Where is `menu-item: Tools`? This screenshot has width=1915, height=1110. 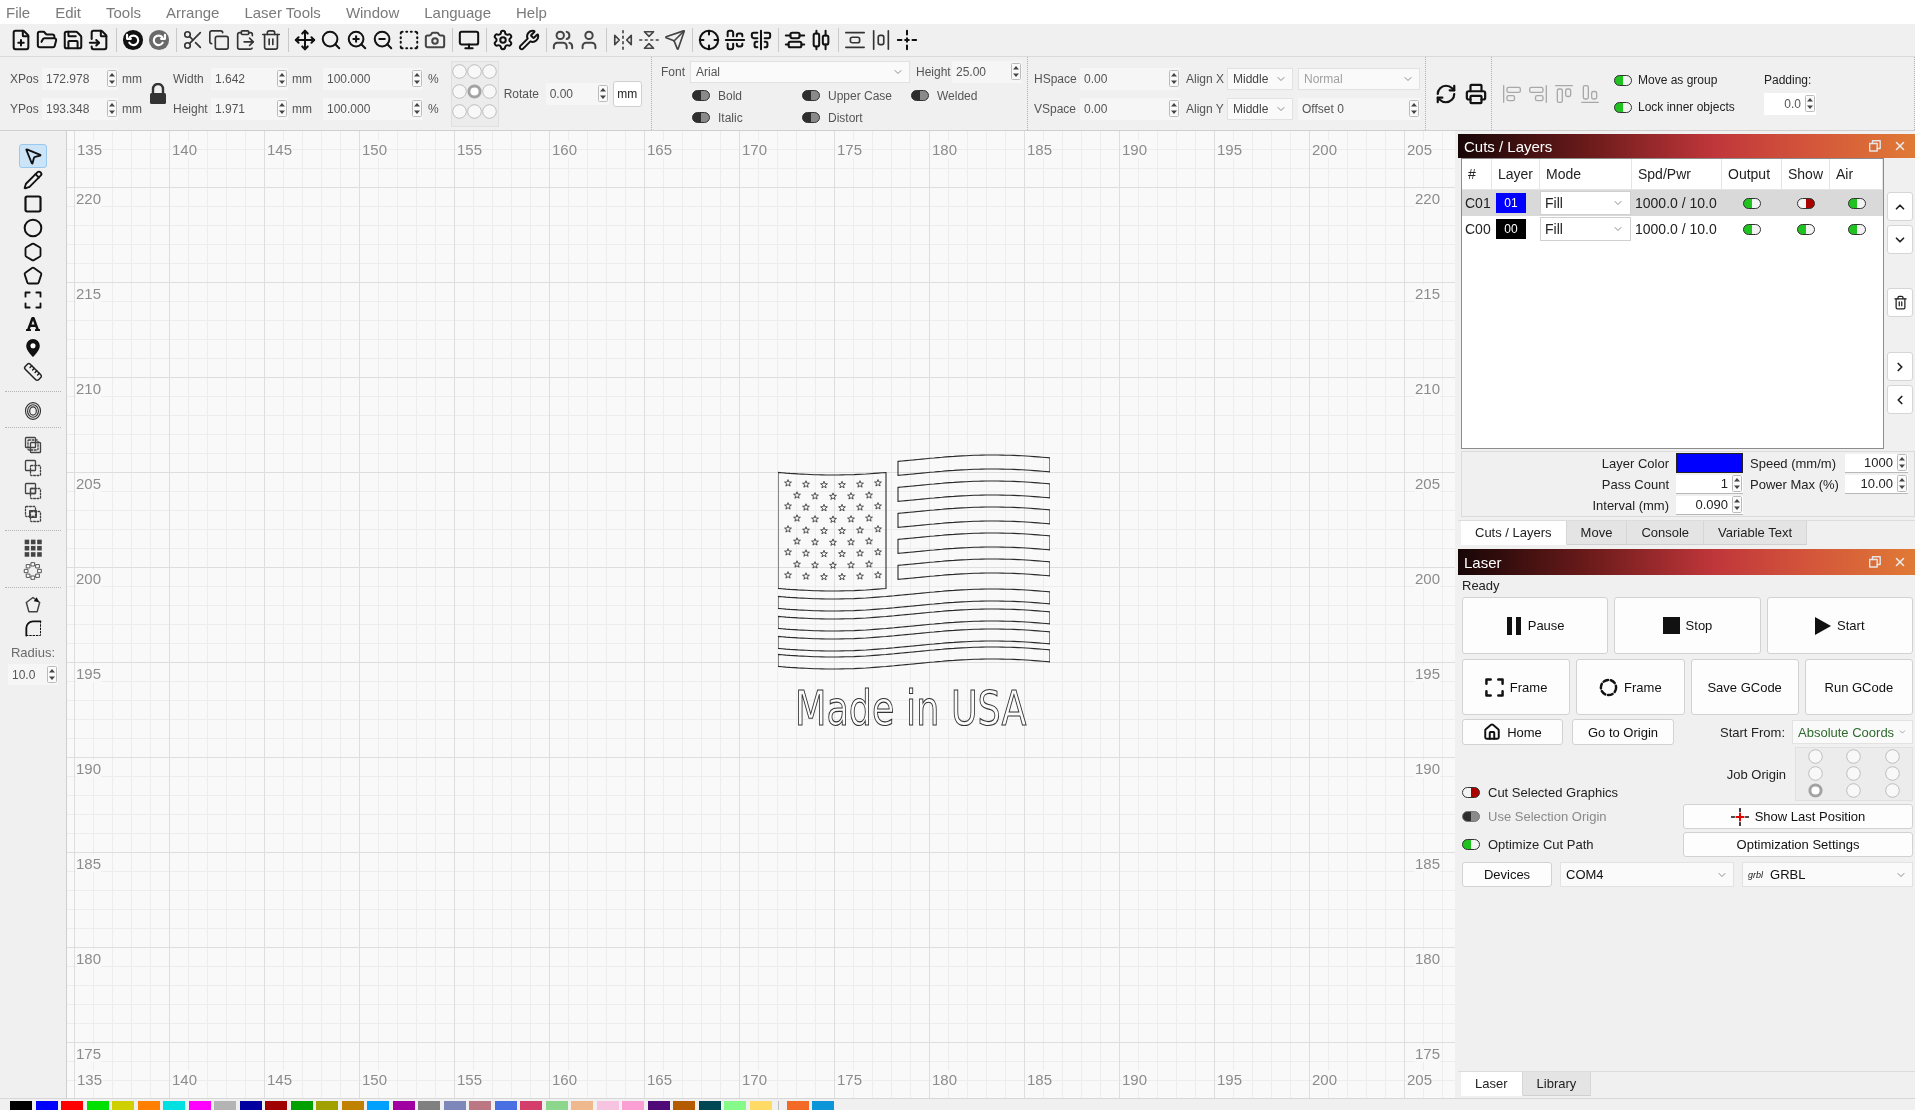 menu-item: Tools is located at coordinates (124, 12).